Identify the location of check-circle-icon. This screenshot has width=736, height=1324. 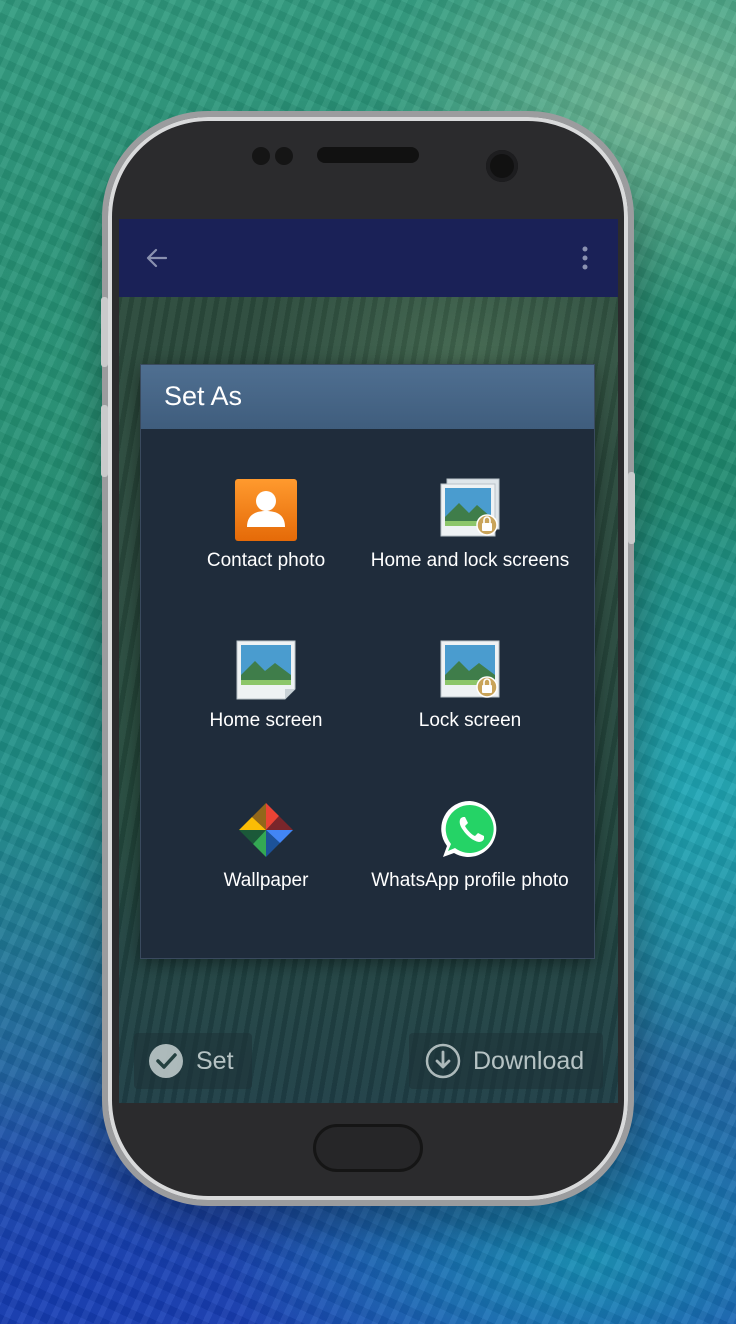
(166, 1061).